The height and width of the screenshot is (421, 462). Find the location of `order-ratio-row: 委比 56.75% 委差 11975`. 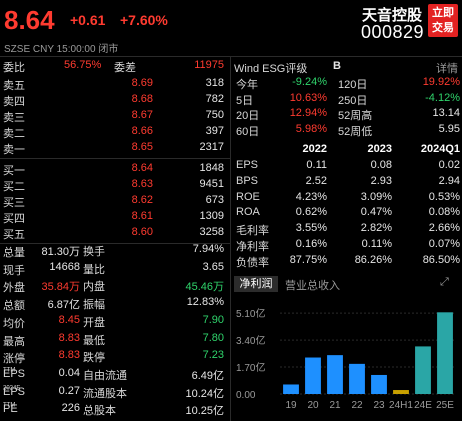

order-ratio-row: 委比 56.75% 委差 11975 is located at coordinates (114, 66).